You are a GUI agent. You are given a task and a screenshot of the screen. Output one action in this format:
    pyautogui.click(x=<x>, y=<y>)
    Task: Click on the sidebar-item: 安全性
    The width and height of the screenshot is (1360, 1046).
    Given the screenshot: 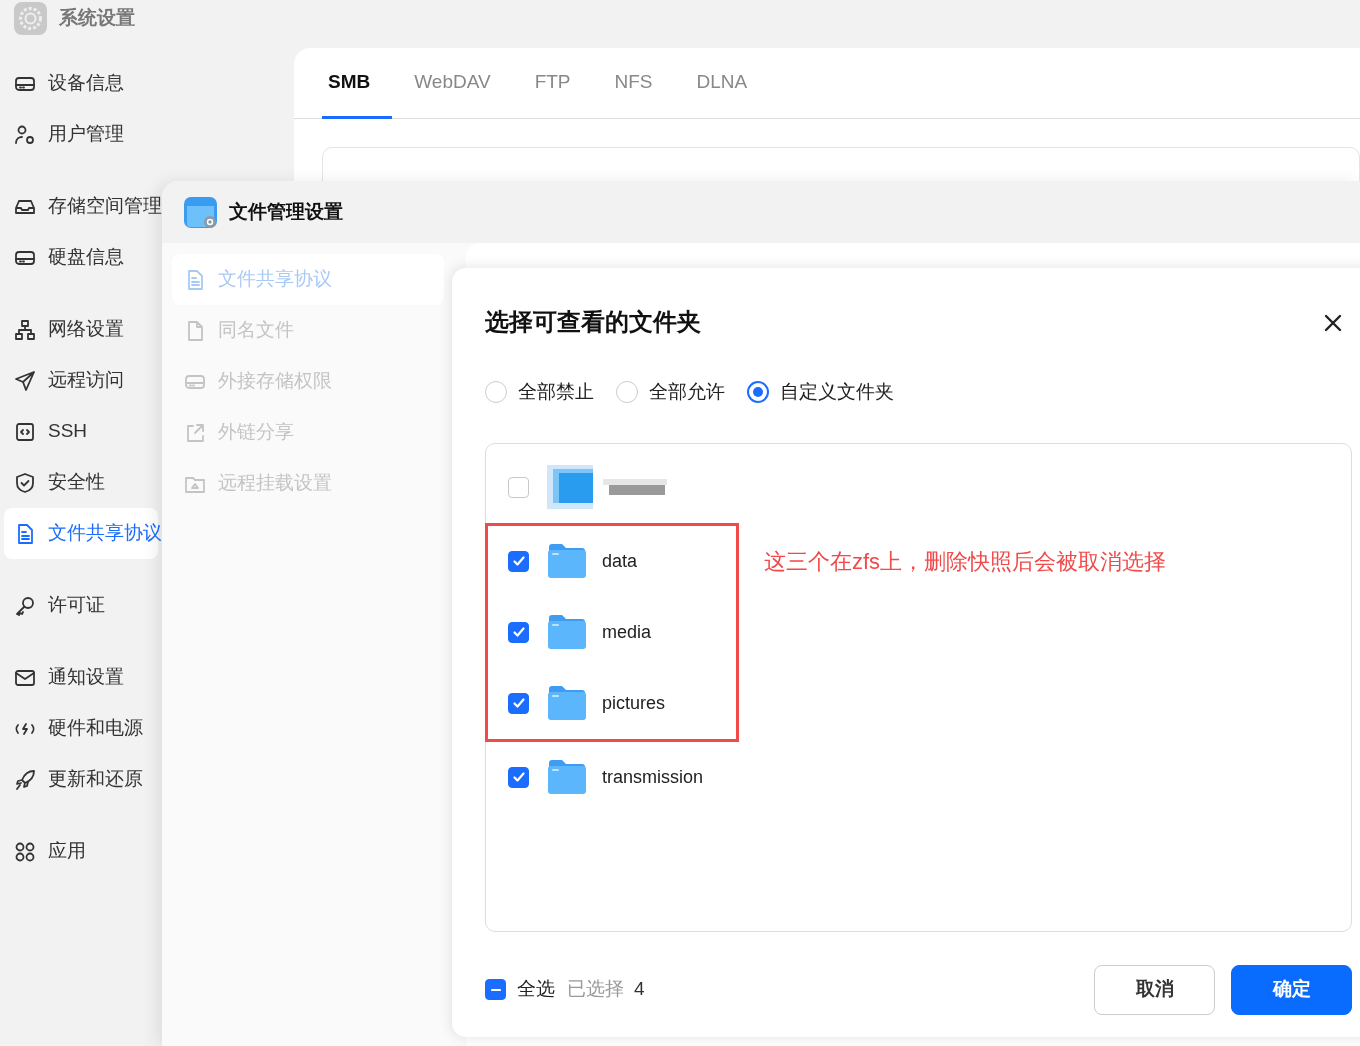 What is the action you would take?
    pyautogui.click(x=81, y=482)
    